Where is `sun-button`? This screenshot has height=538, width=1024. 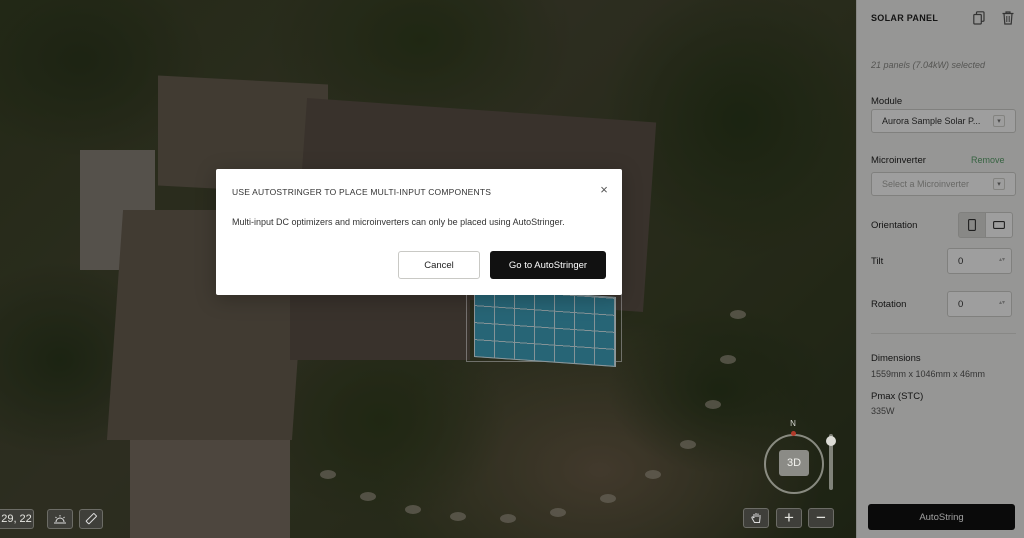 sun-button is located at coordinates (60, 519).